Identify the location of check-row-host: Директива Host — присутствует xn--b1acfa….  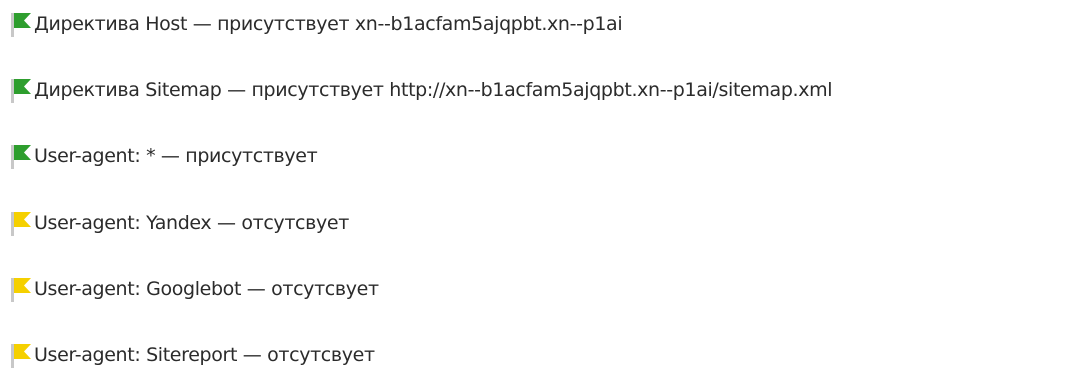
(316, 24).